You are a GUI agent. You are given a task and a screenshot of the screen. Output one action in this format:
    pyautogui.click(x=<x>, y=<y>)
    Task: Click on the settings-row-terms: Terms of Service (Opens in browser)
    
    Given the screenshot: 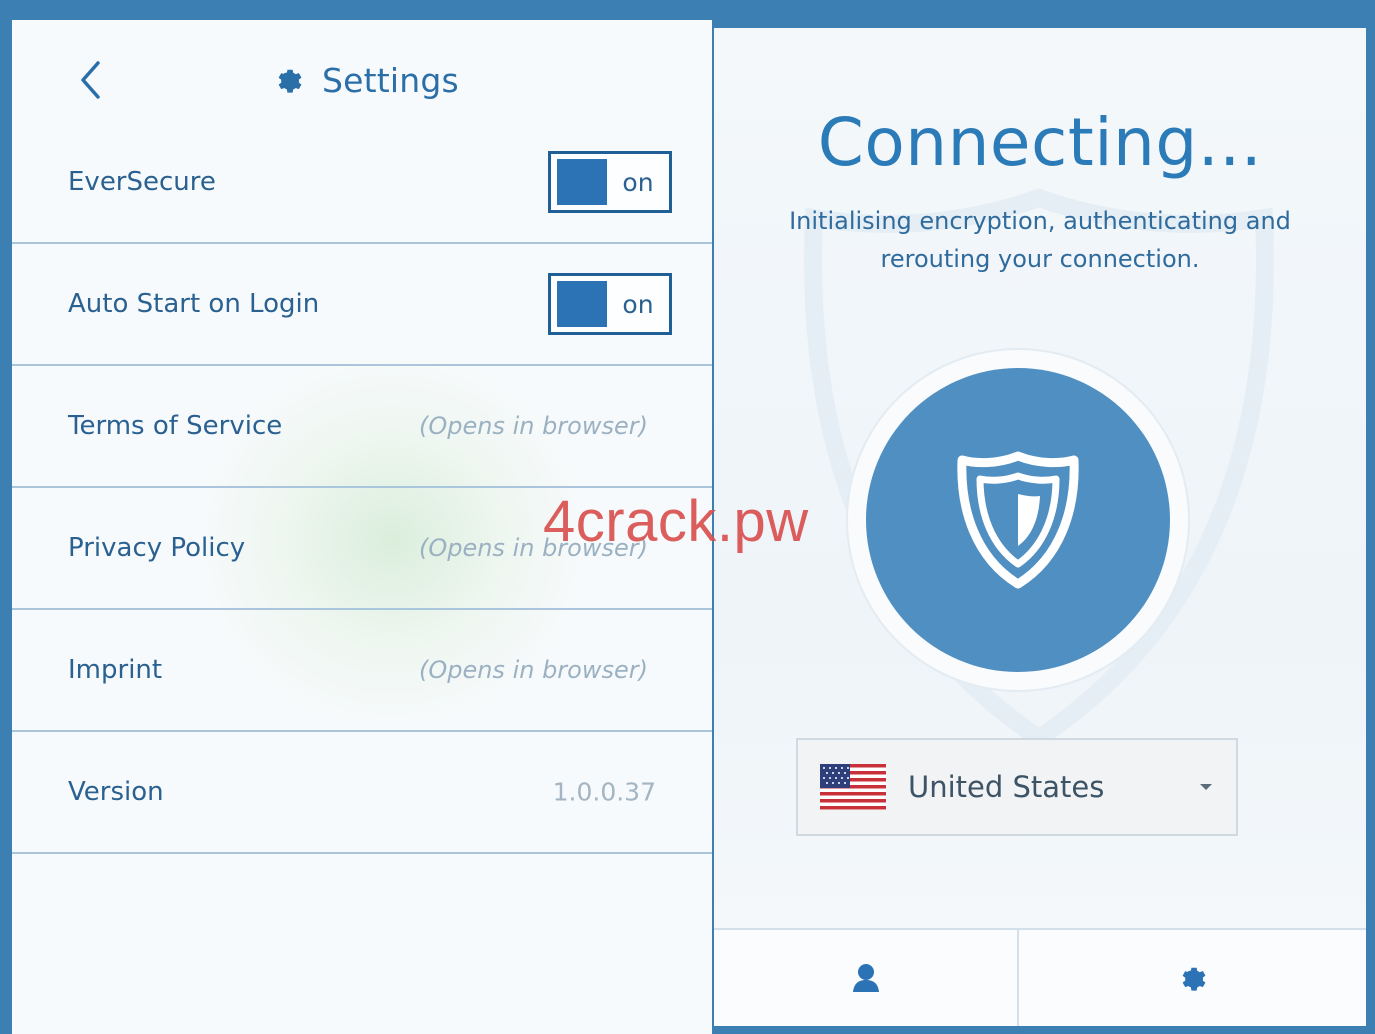 What is the action you would take?
    pyautogui.click(x=362, y=427)
    